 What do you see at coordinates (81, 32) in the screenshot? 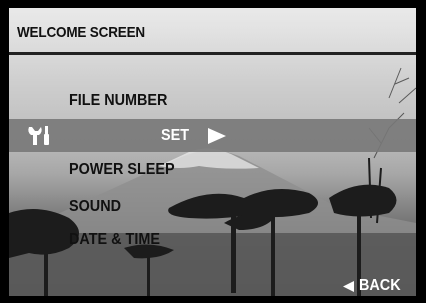
I see `page-title: WELCOME SCREEN` at bounding box center [81, 32].